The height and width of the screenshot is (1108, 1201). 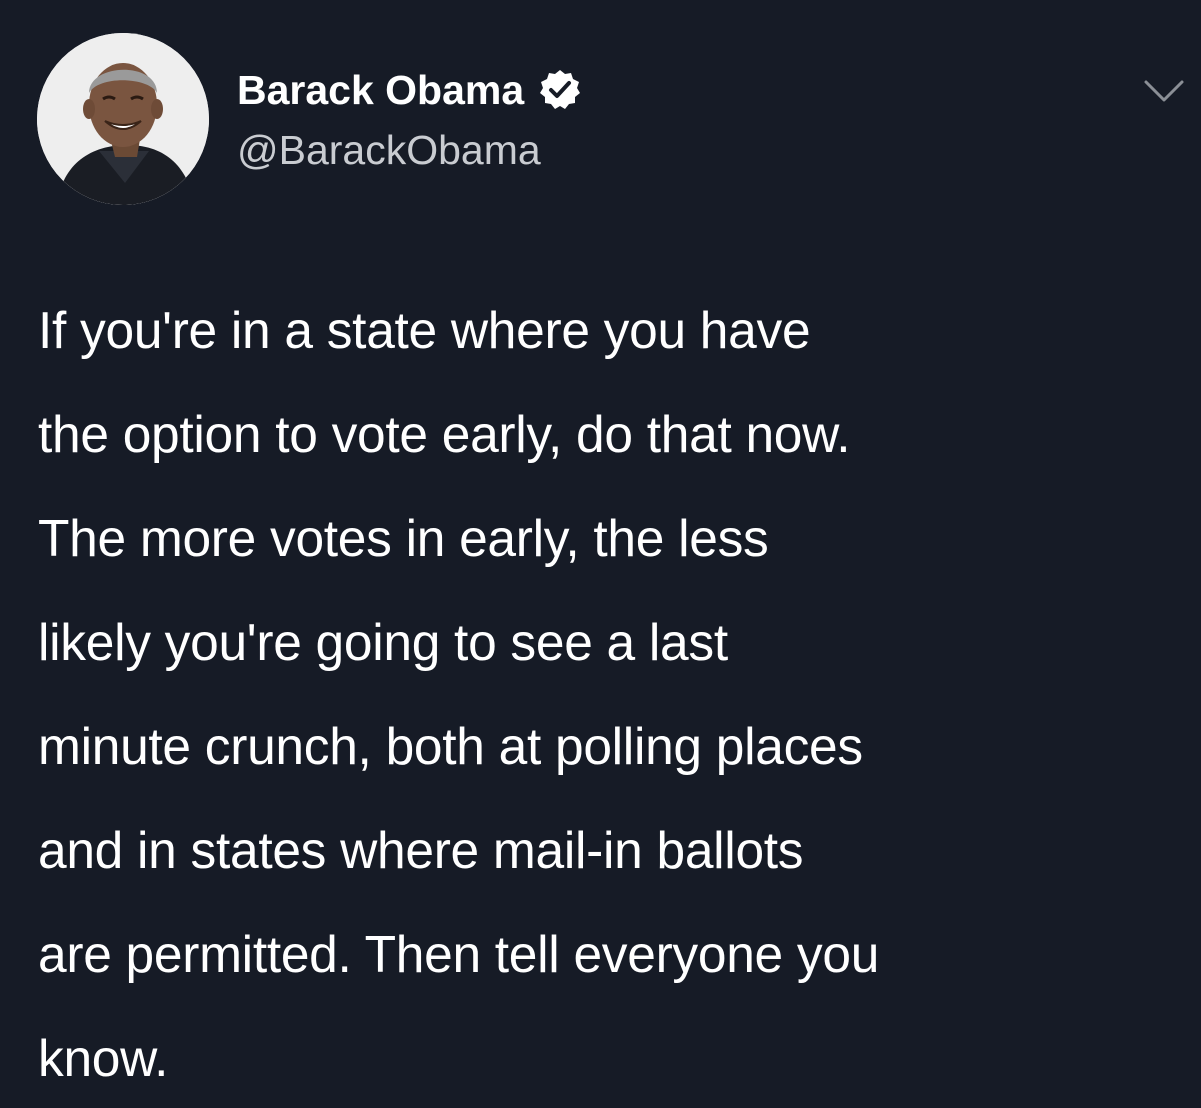 What do you see at coordinates (450, 746) in the screenshot?
I see `tweet-text-line: minute crunch, both at polling places` at bounding box center [450, 746].